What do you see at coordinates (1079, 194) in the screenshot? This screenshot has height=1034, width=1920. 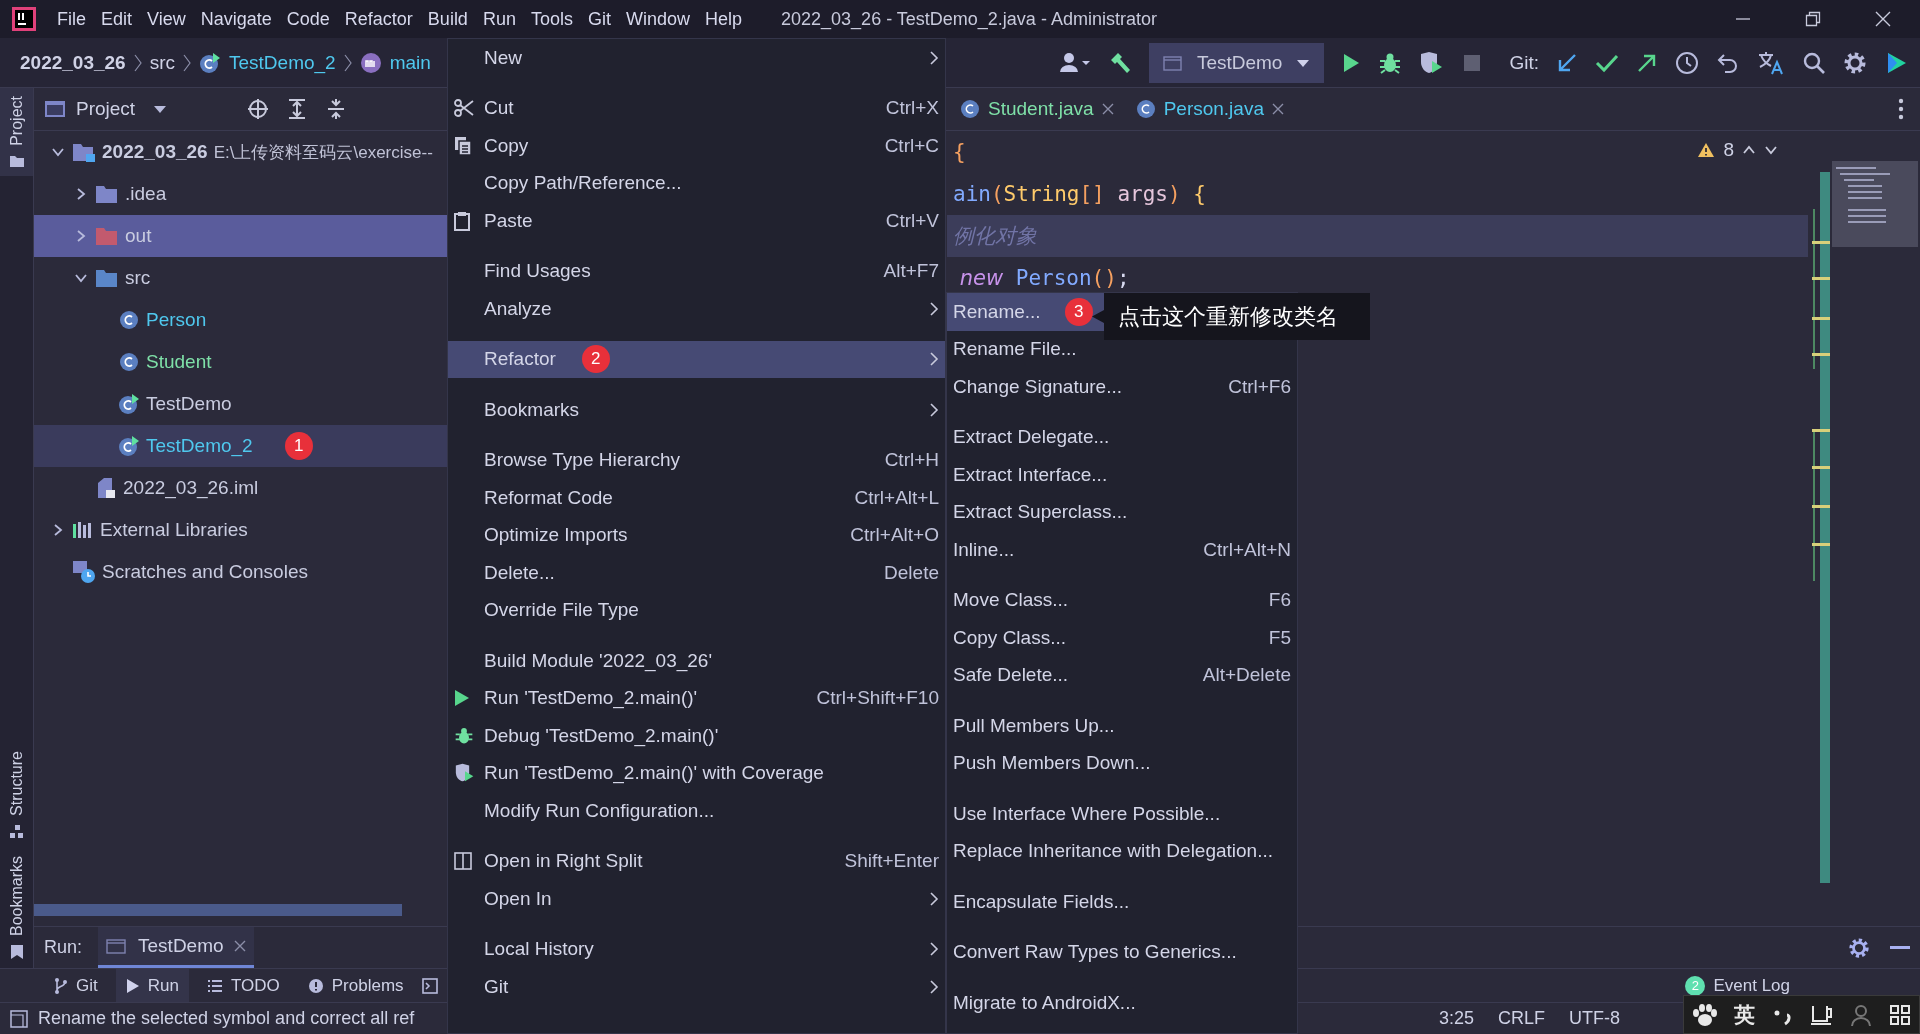 I see `code-line: ain(String[] args) {` at bounding box center [1079, 194].